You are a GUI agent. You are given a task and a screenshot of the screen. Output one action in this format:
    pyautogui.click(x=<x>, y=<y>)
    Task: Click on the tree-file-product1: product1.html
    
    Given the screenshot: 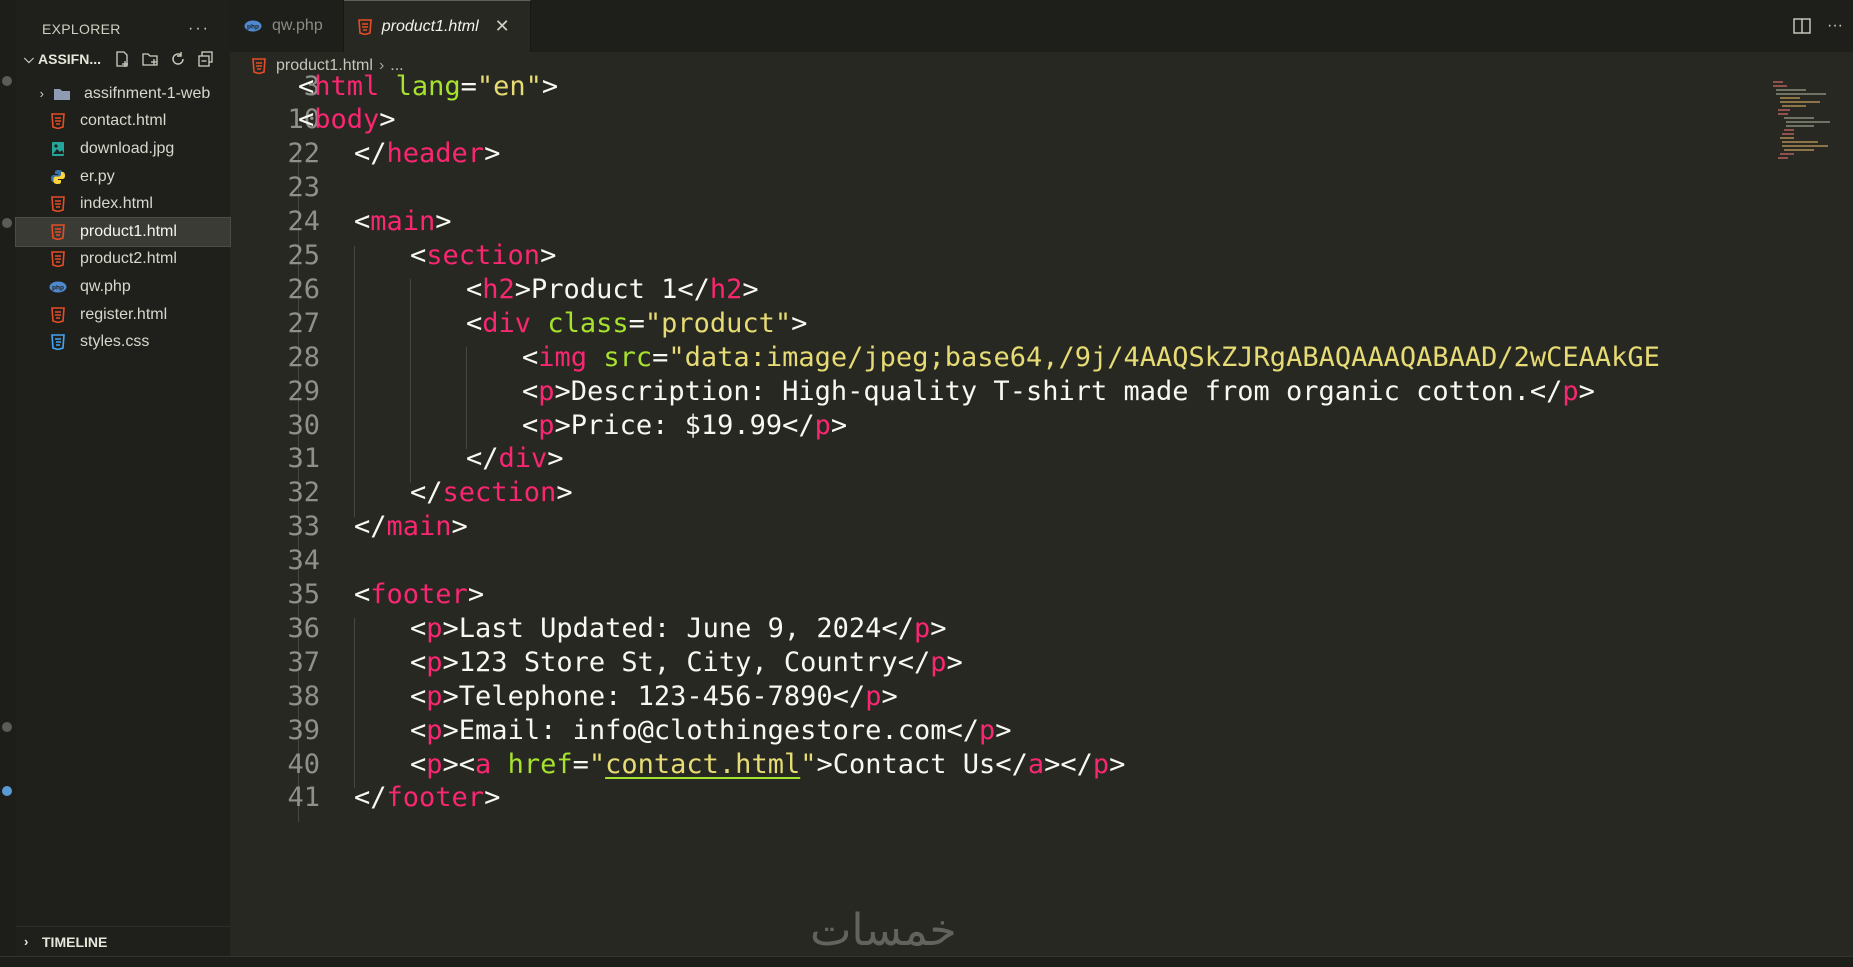 What is the action you would take?
    pyautogui.click(x=123, y=231)
    